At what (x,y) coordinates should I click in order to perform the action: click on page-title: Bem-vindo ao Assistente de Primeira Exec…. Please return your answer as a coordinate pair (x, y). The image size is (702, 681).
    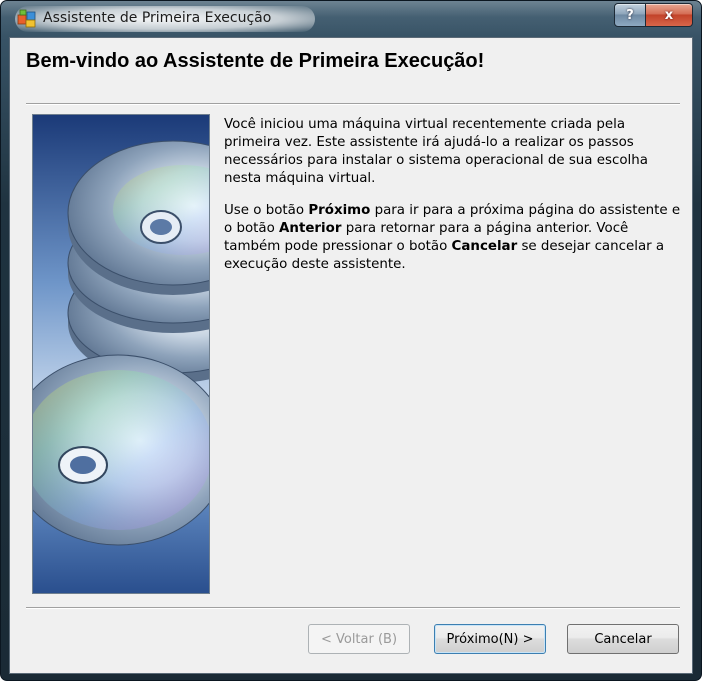
    Looking at the image, I should click on (255, 61).